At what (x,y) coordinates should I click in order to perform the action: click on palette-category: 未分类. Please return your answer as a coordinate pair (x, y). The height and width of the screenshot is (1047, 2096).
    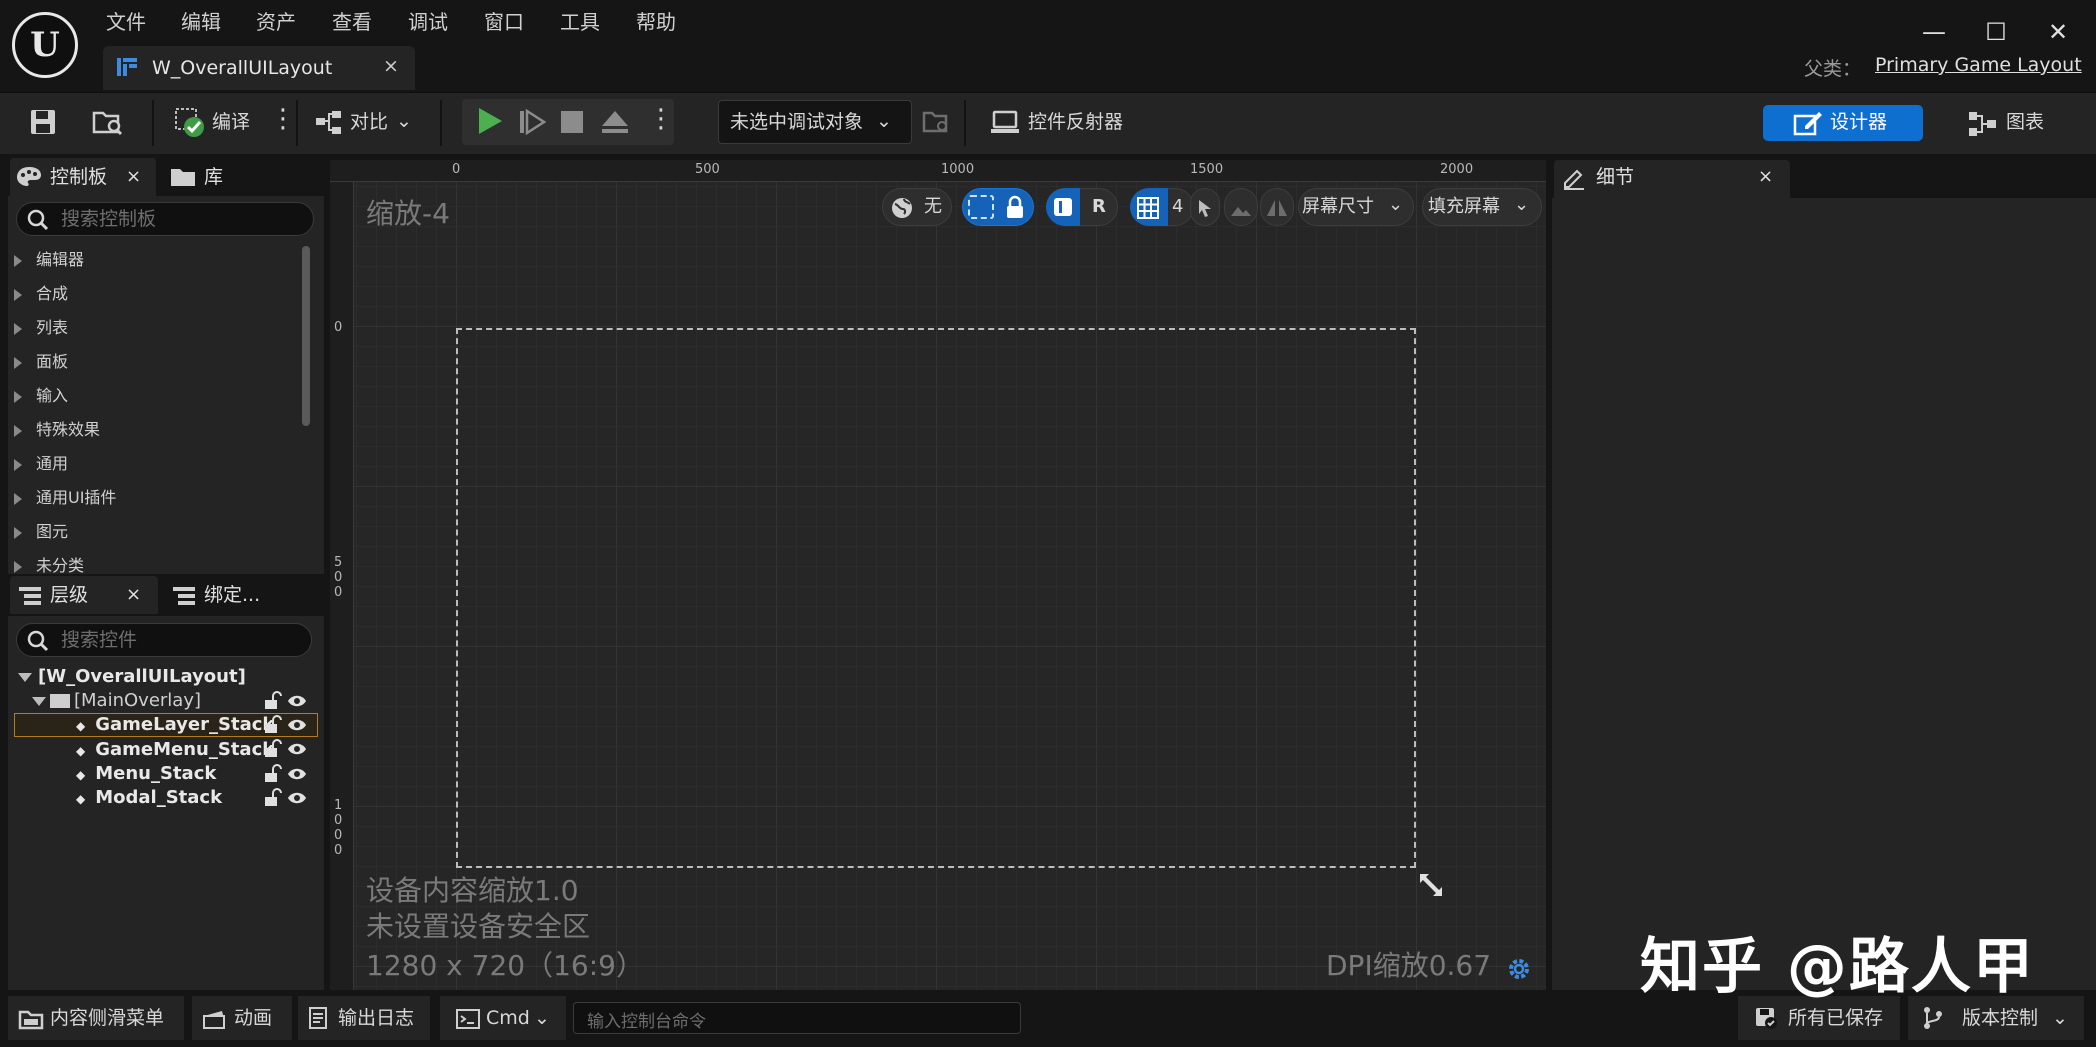
    Looking at the image, I should click on (49, 561).